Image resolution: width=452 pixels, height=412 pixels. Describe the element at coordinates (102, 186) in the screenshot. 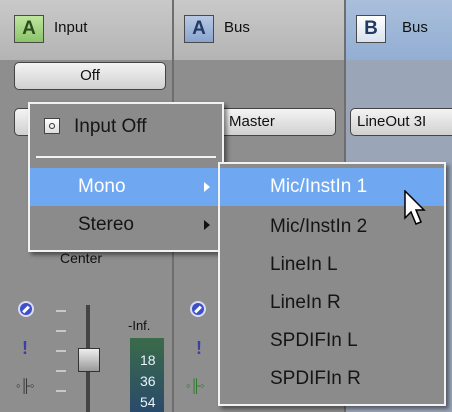

I see `menu-item-label: Mono` at that location.